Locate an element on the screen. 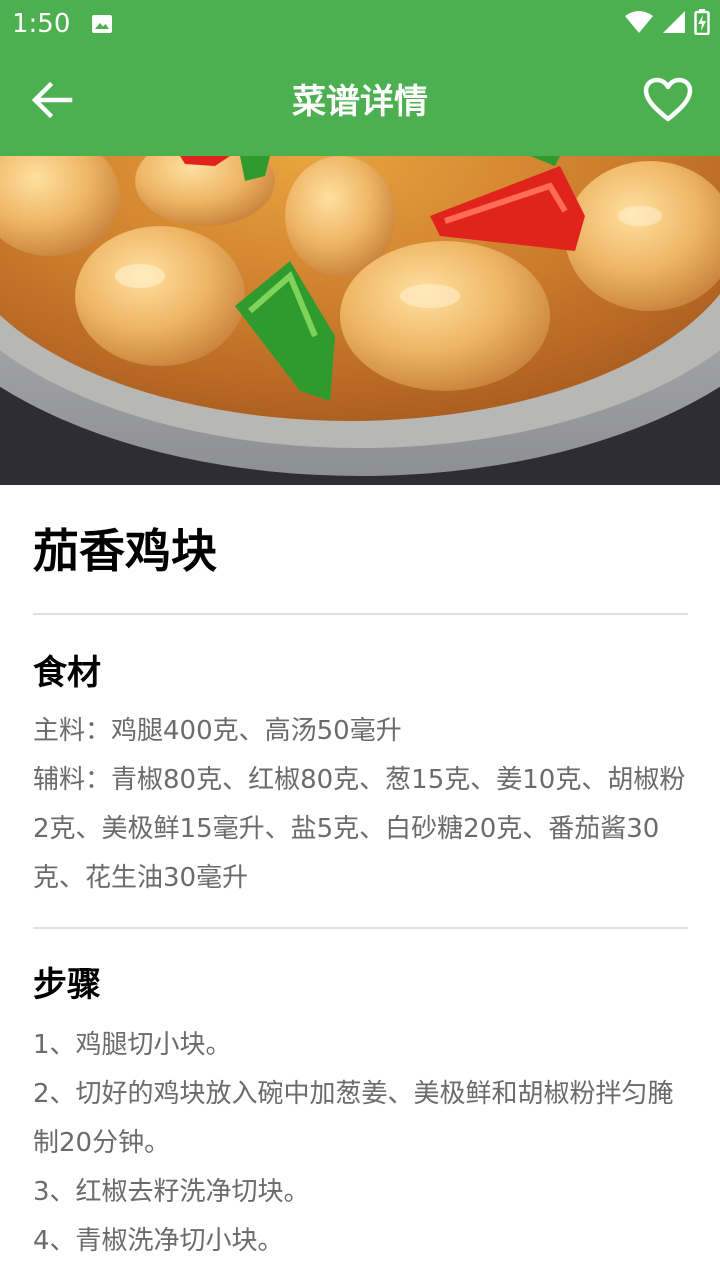  step-item: 2、切好的鸡块放入碗中加葱姜、美极鲜和胡椒粉拌匀腌制20分钟。 is located at coordinates (353, 1118).